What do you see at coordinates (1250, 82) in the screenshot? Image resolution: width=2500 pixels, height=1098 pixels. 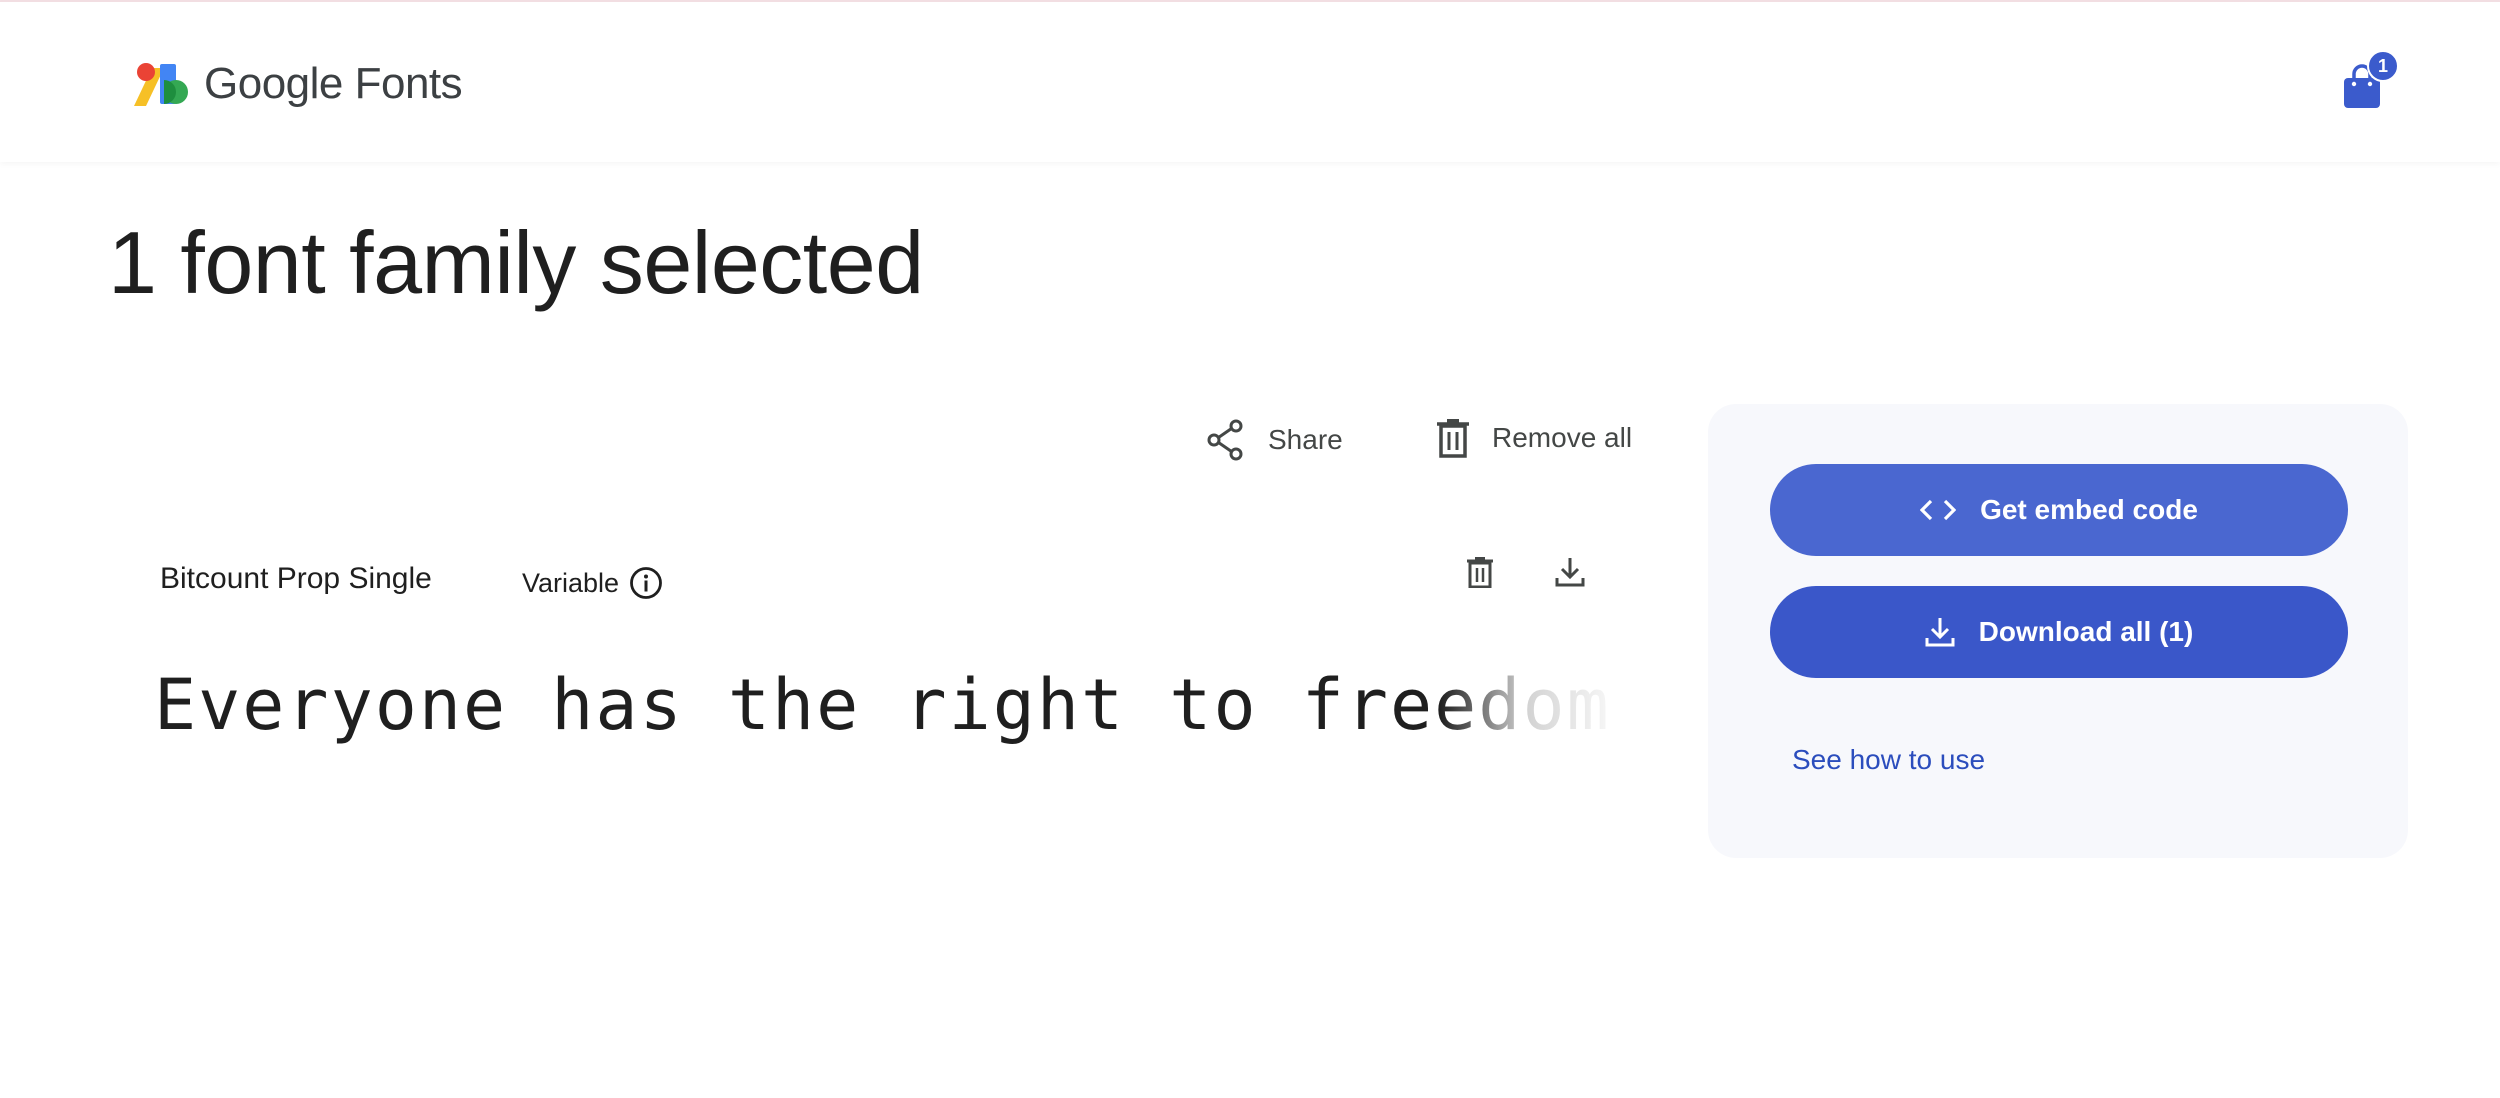 I see `top-header: Google Fonts 1` at bounding box center [1250, 82].